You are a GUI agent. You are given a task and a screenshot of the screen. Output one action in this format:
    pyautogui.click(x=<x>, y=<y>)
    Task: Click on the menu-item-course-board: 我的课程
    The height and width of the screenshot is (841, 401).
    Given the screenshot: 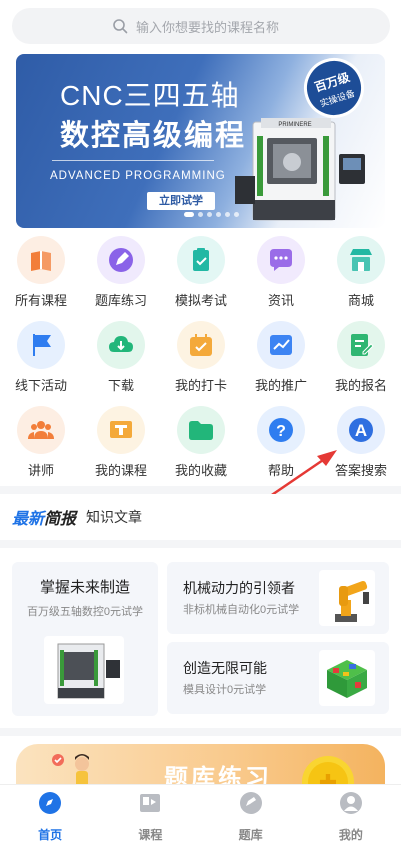 What is the action you would take?
    pyautogui.click(x=121, y=442)
    